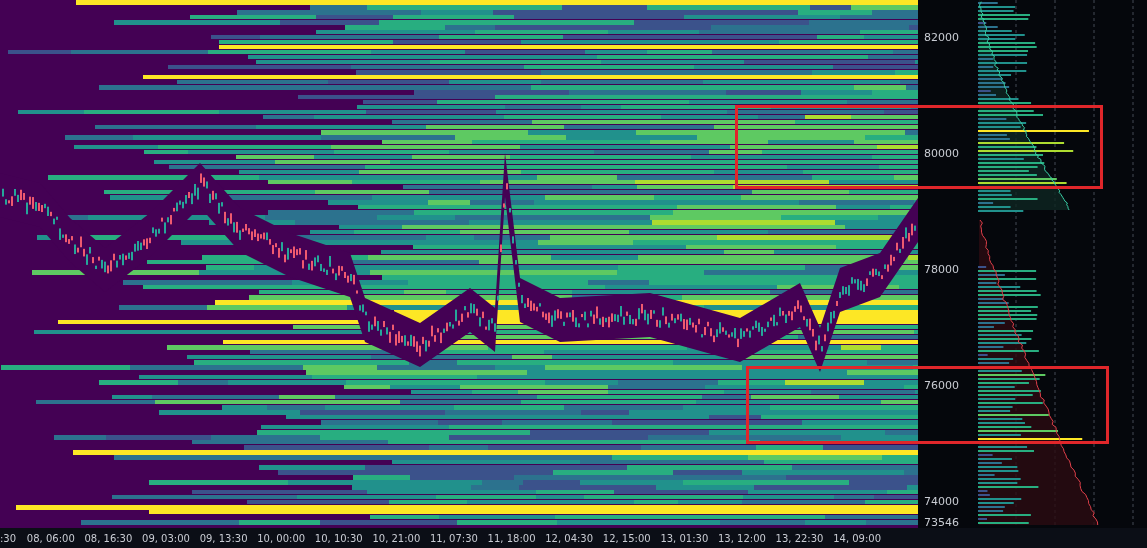 This screenshot has width=1147, height=548. What do you see at coordinates (454, 538) in the screenshot?
I see `time-label: 11, 07:30` at bounding box center [454, 538].